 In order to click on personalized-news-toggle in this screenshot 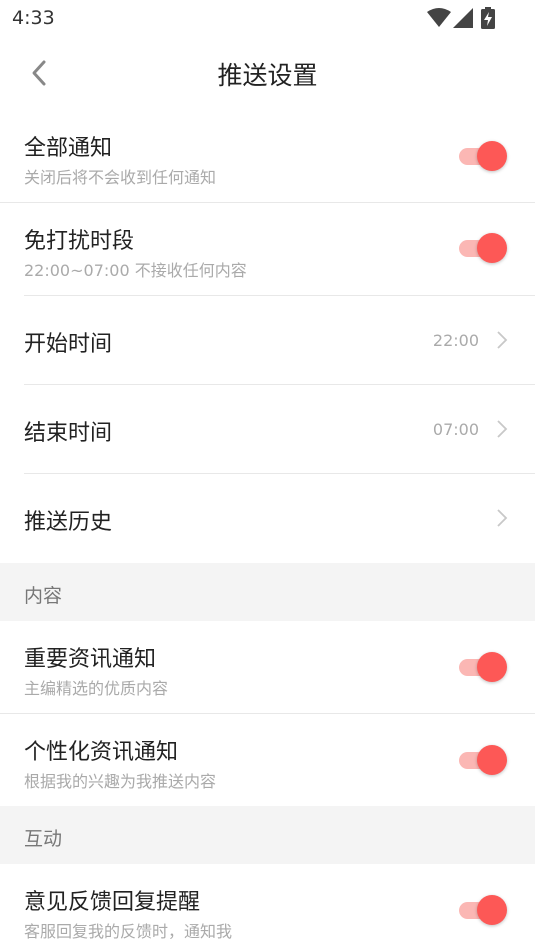, I will do `click(482, 760)`.